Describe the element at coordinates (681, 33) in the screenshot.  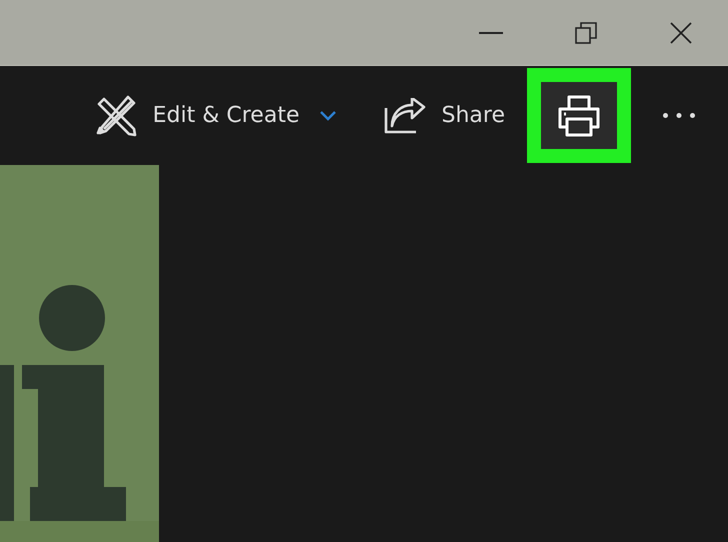
I see `close-icon` at that location.